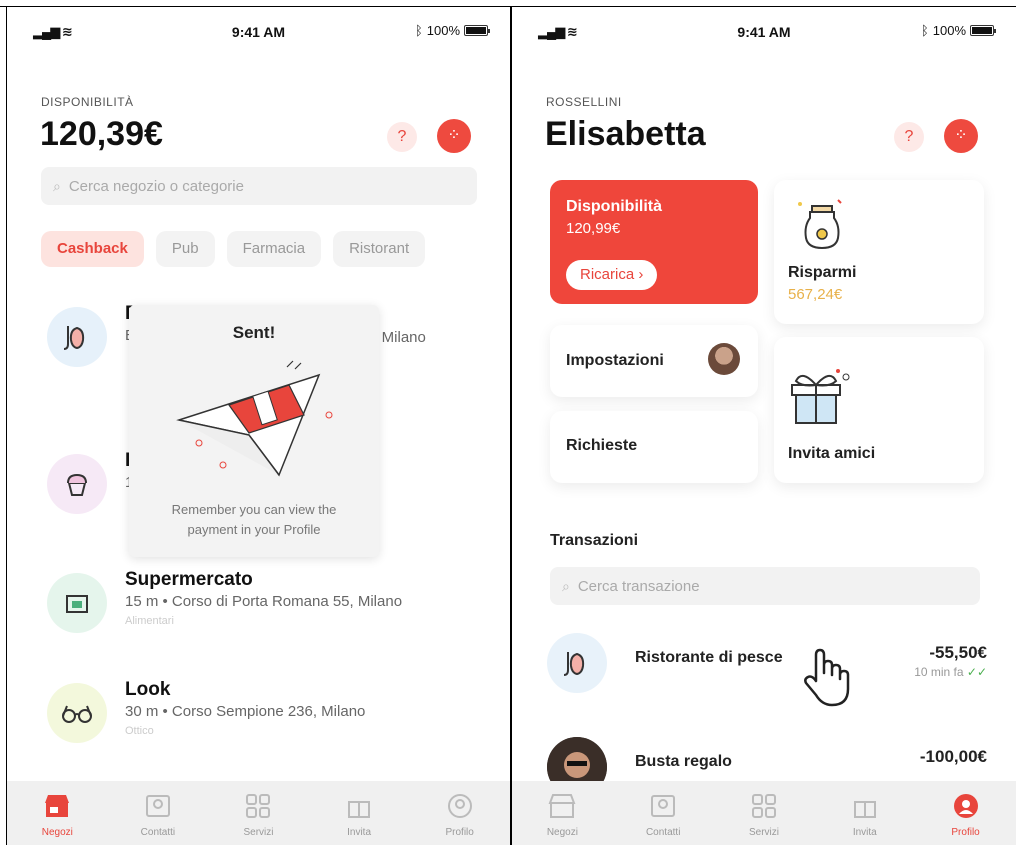 The height and width of the screenshot is (845, 1016). What do you see at coordinates (254, 332) in the screenshot?
I see `toast-title: Sent!` at bounding box center [254, 332].